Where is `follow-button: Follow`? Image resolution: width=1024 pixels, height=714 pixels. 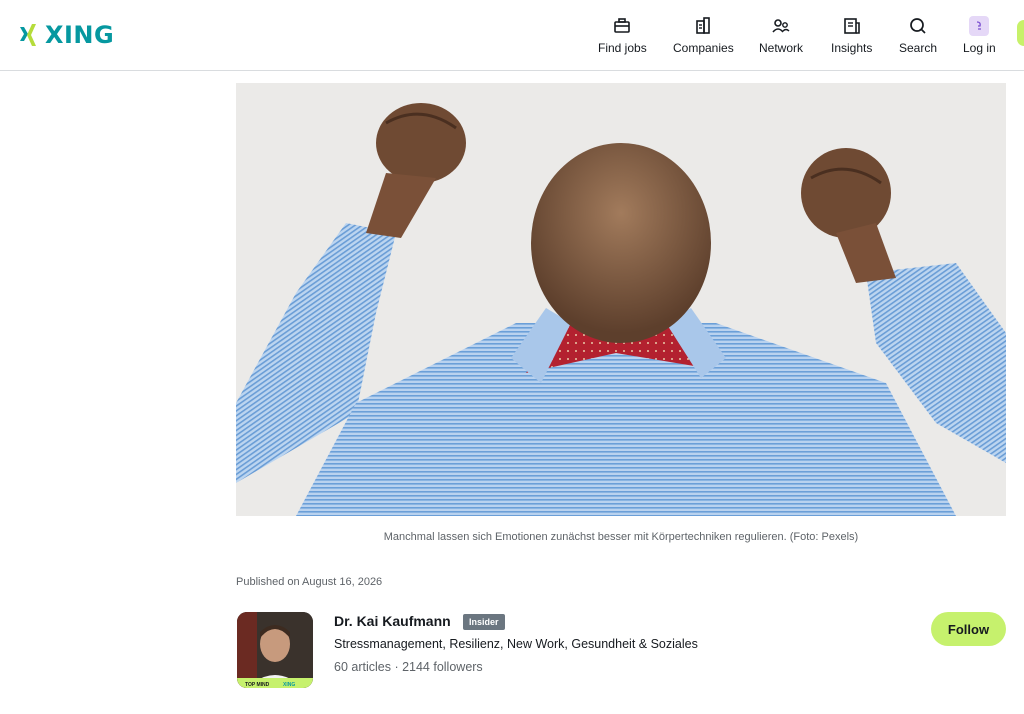 follow-button: Follow is located at coordinates (968, 629).